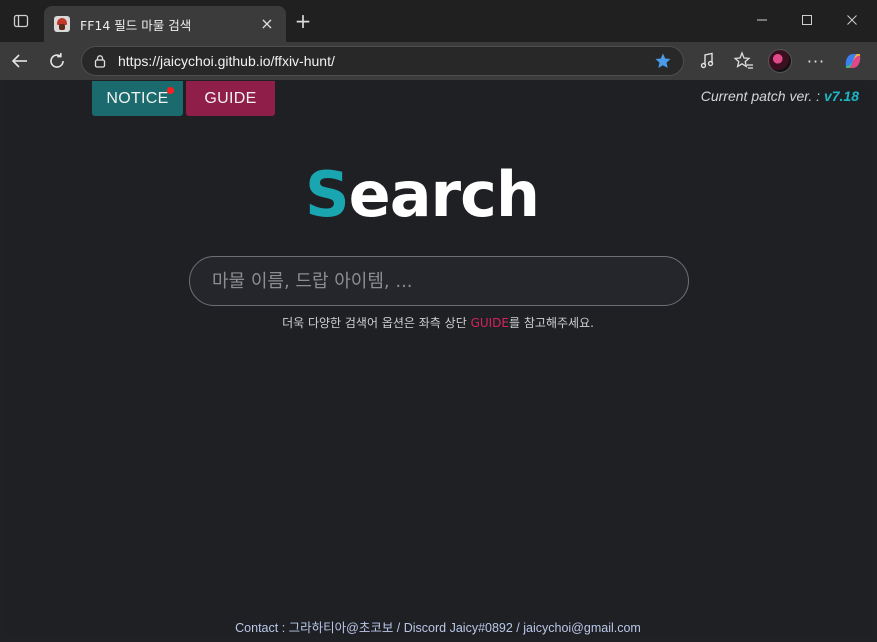 The width and height of the screenshot is (877, 642). What do you see at coordinates (853, 61) in the screenshot?
I see `copilot-icon` at bounding box center [853, 61].